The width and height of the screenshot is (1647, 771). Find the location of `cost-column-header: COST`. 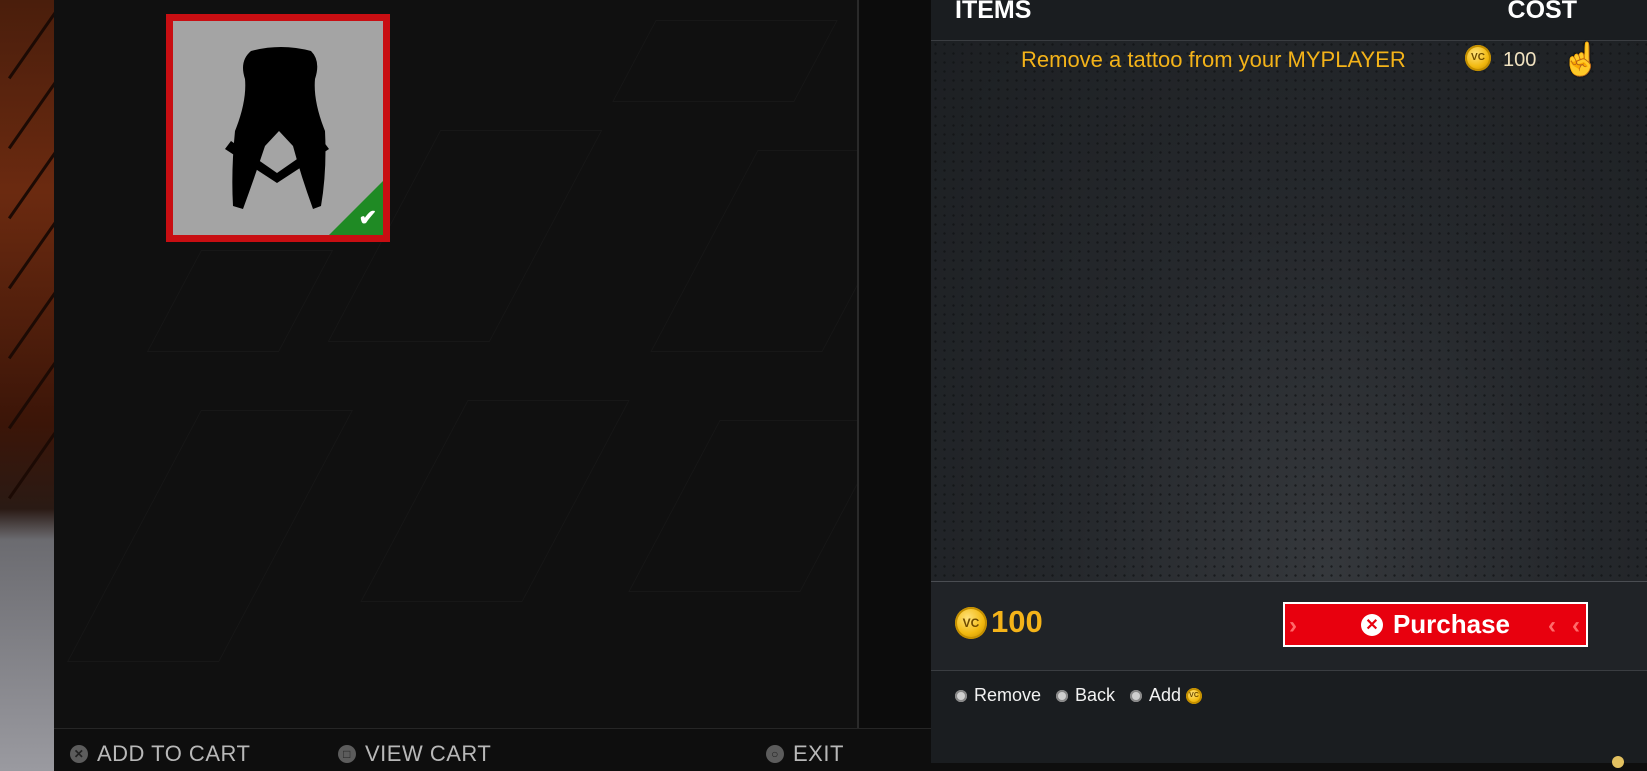

cost-column-header: COST is located at coordinates (1542, 12).